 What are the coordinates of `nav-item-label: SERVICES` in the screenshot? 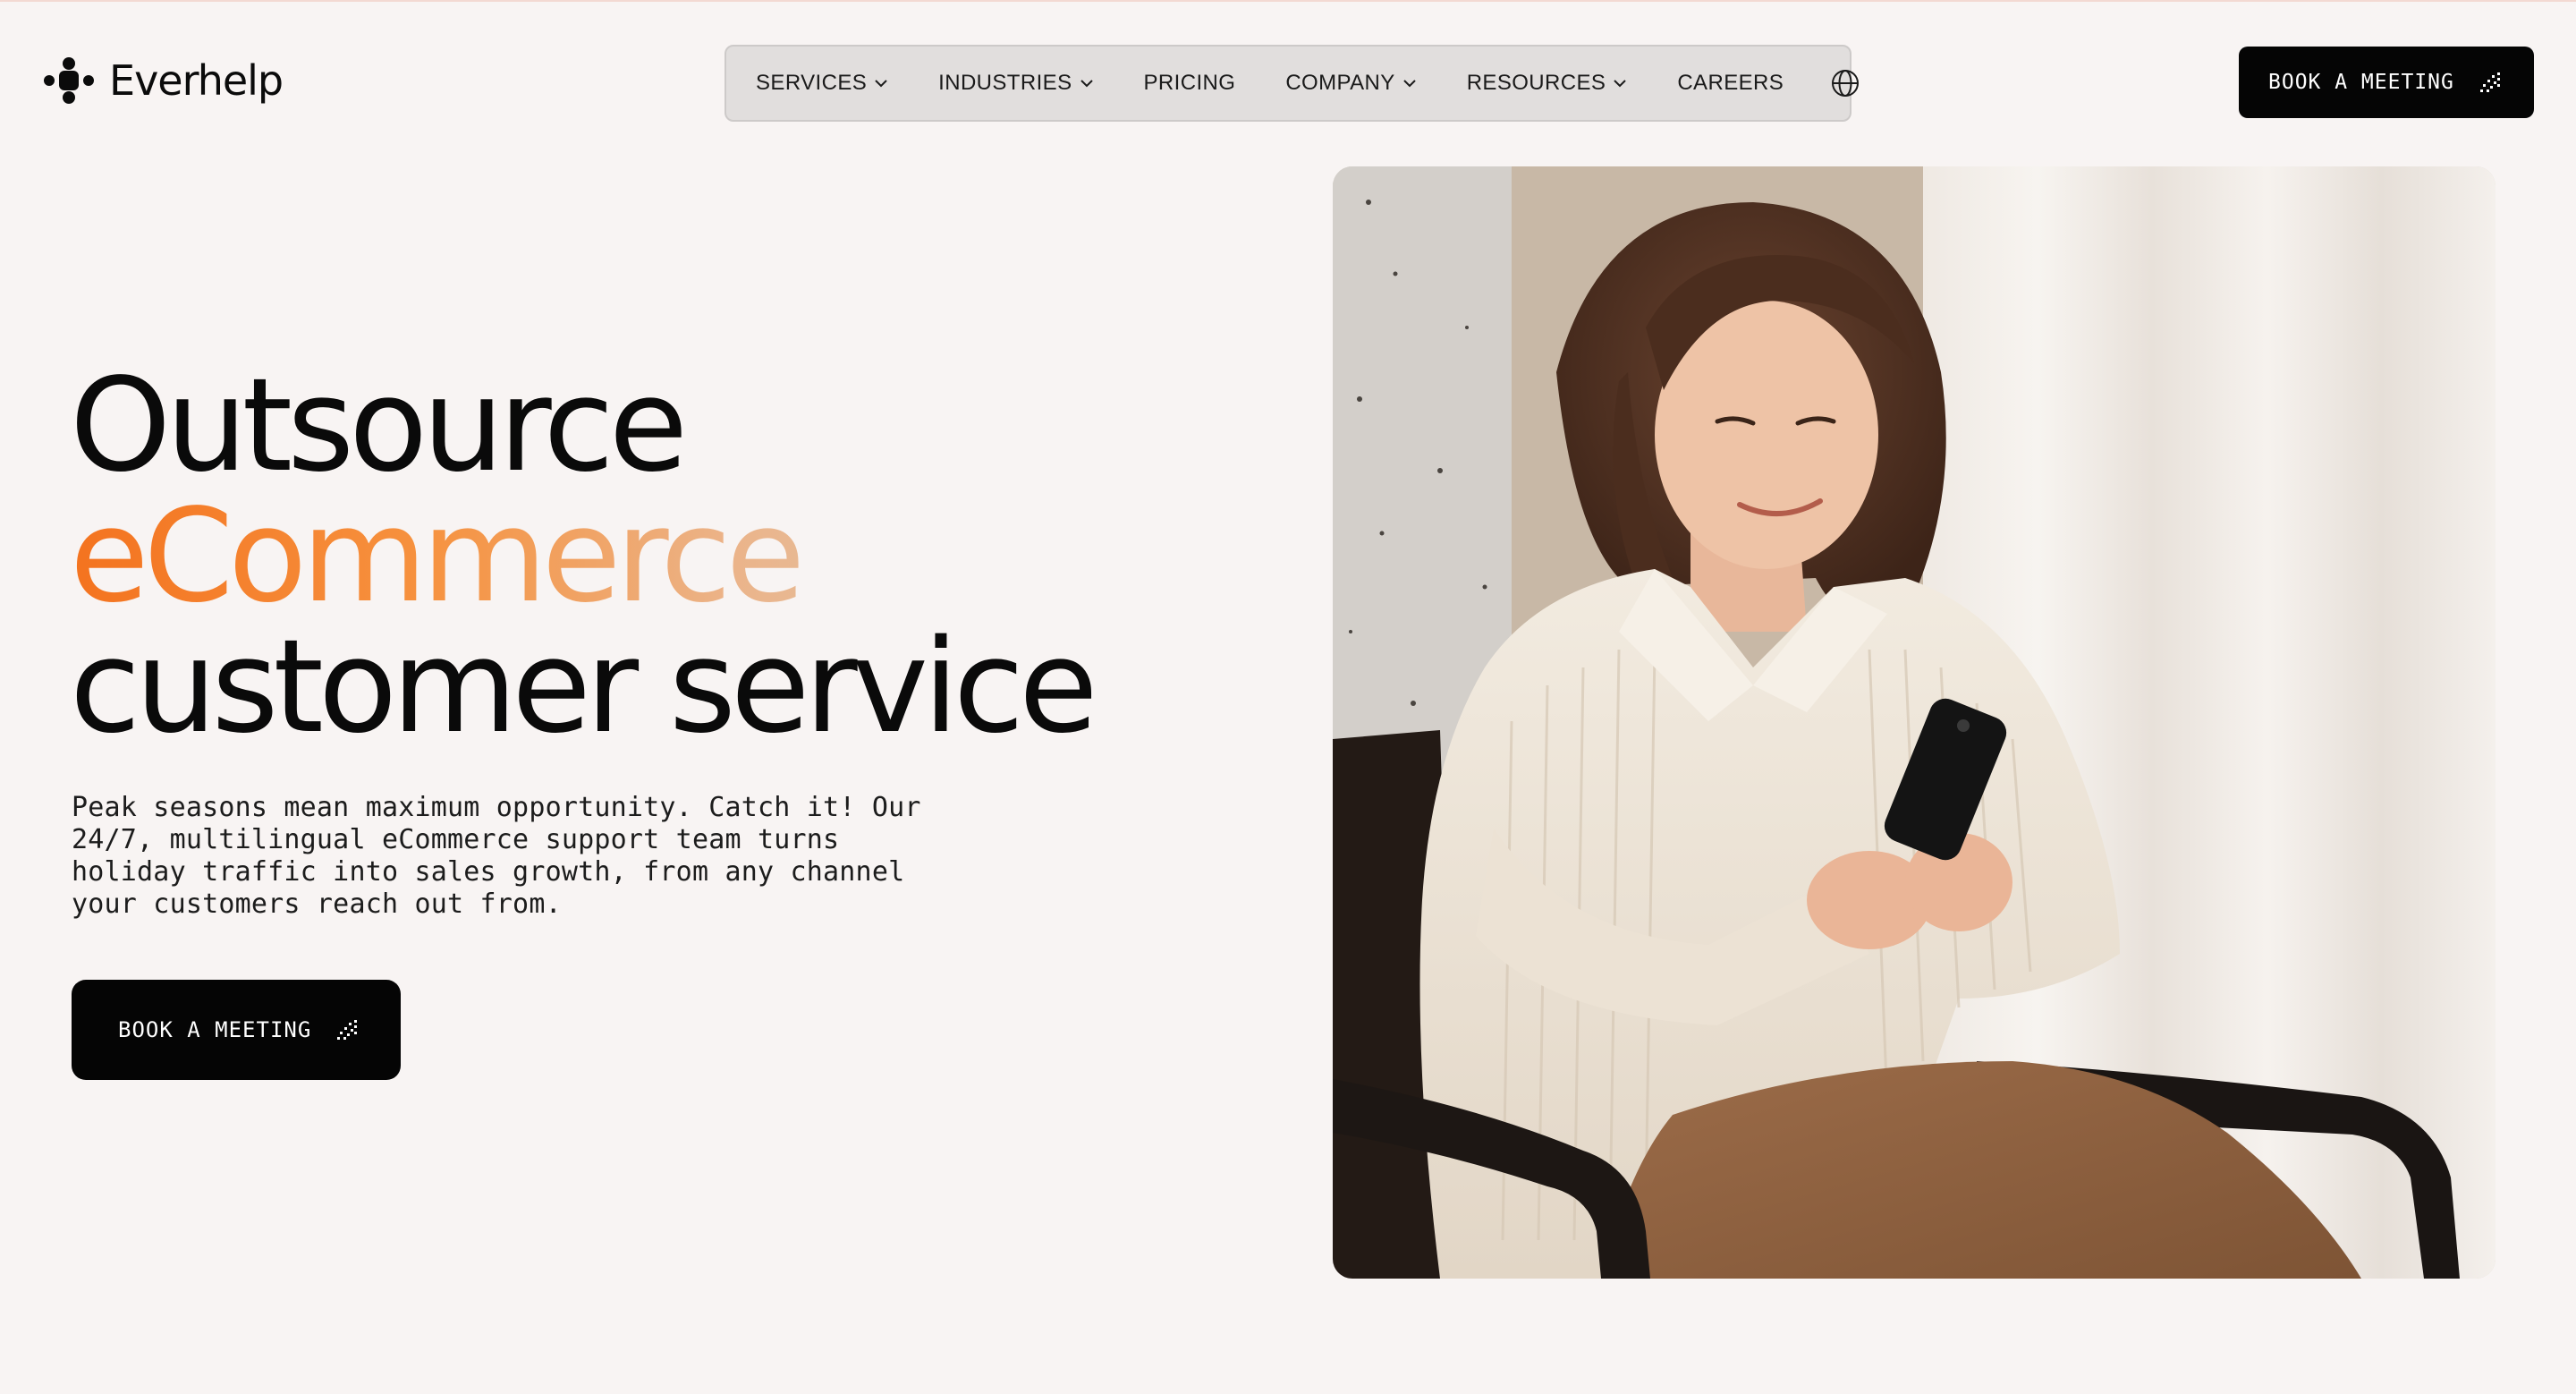 It's located at (812, 83).